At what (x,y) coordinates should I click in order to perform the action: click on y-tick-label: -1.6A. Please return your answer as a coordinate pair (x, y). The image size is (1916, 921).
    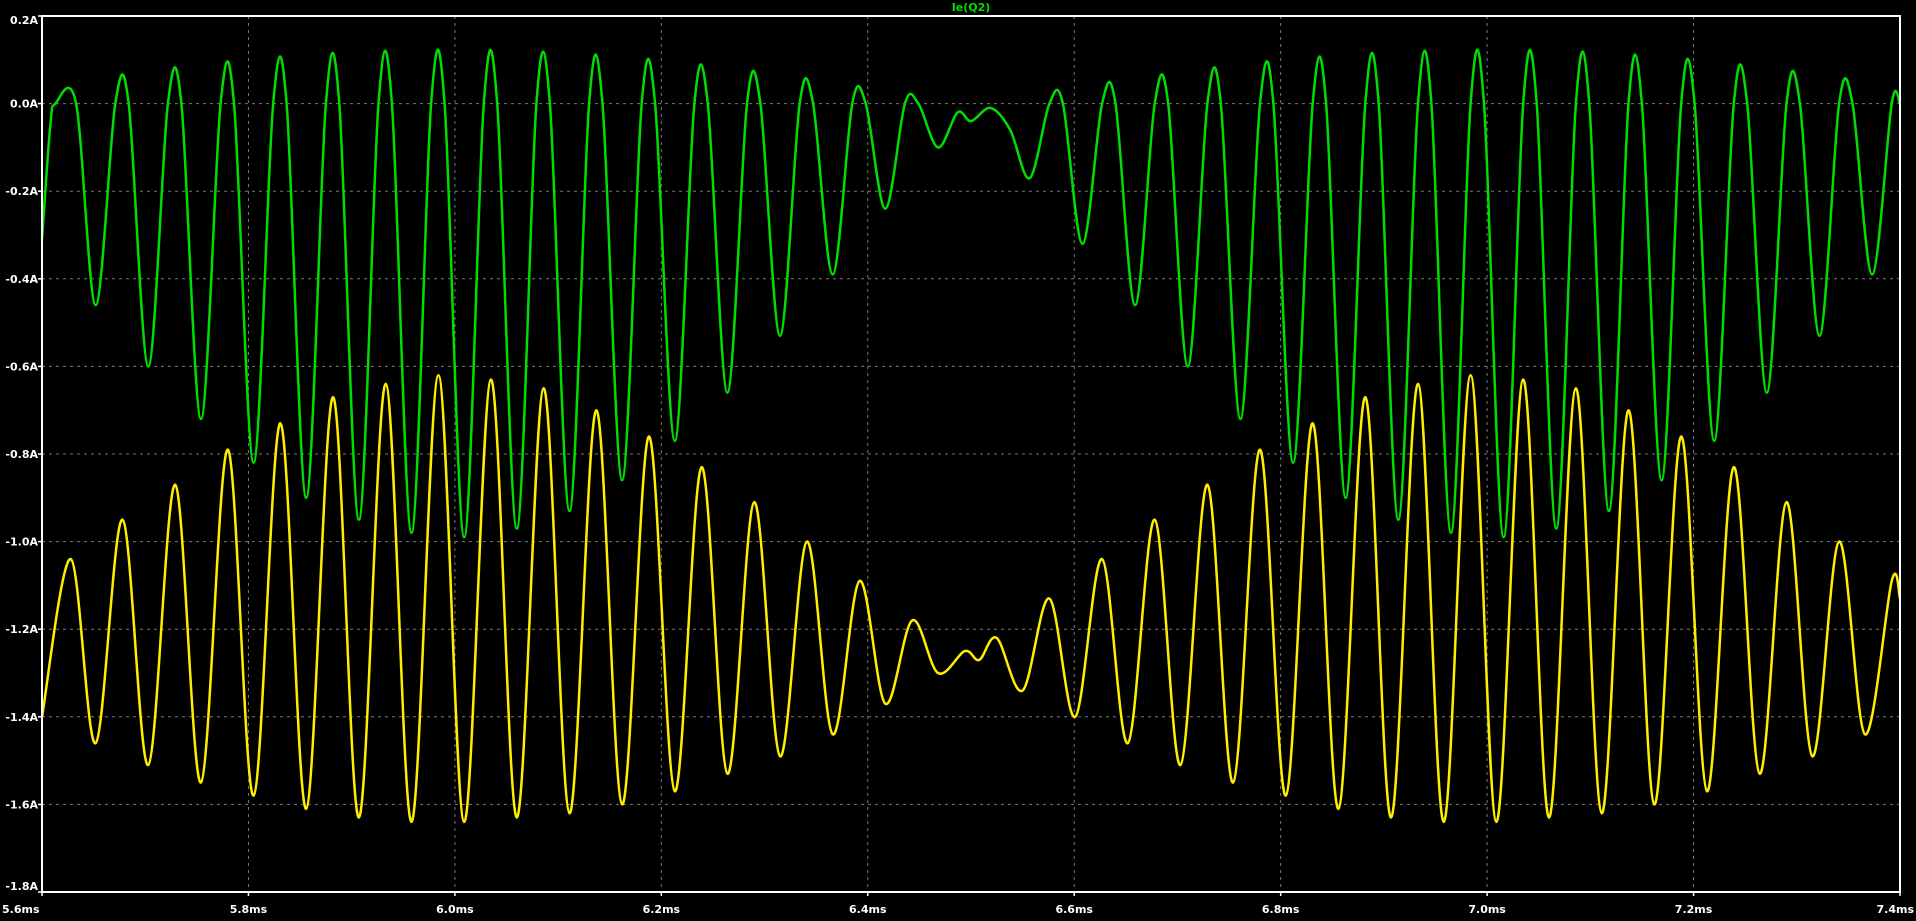
    Looking at the image, I should click on (21, 804).